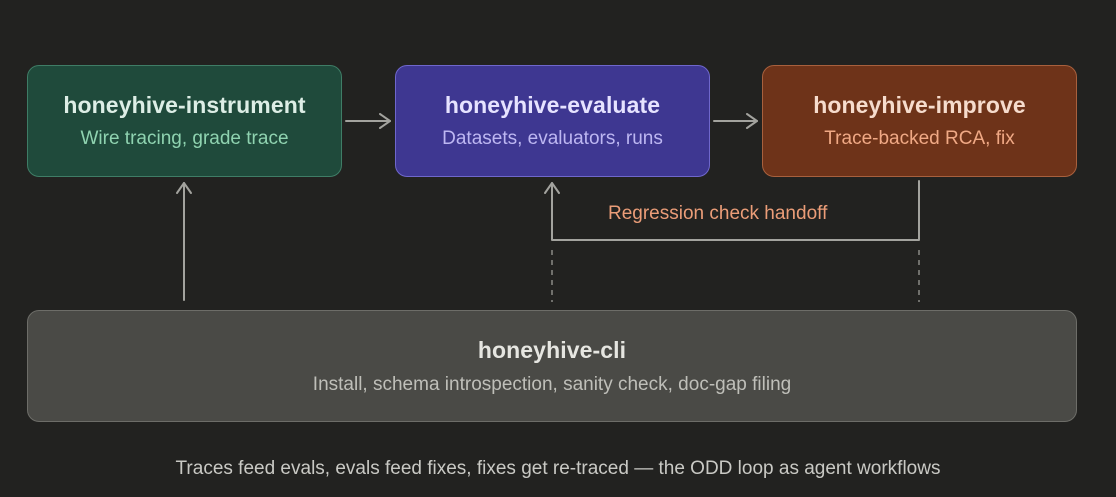 This screenshot has height=497, width=1116. What do you see at coordinates (919, 121) in the screenshot?
I see `node-honeyhive-improve: honeyhive-improve Trace-backed RCA, fix` at bounding box center [919, 121].